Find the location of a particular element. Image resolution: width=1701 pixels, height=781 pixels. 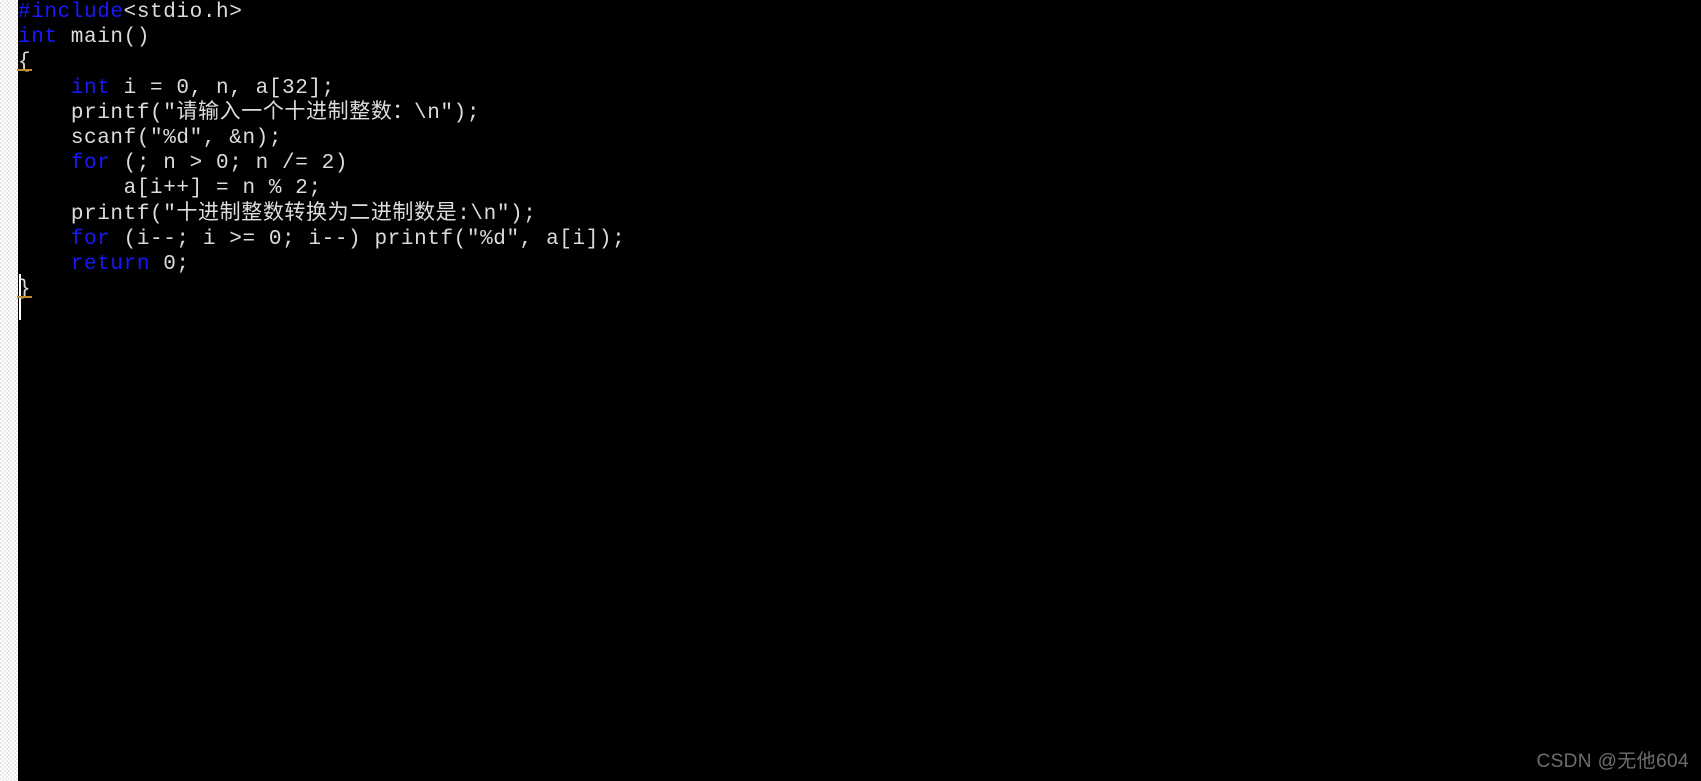

csdn-watermark: CSDN @无他604 is located at coordinates (1612, 761).